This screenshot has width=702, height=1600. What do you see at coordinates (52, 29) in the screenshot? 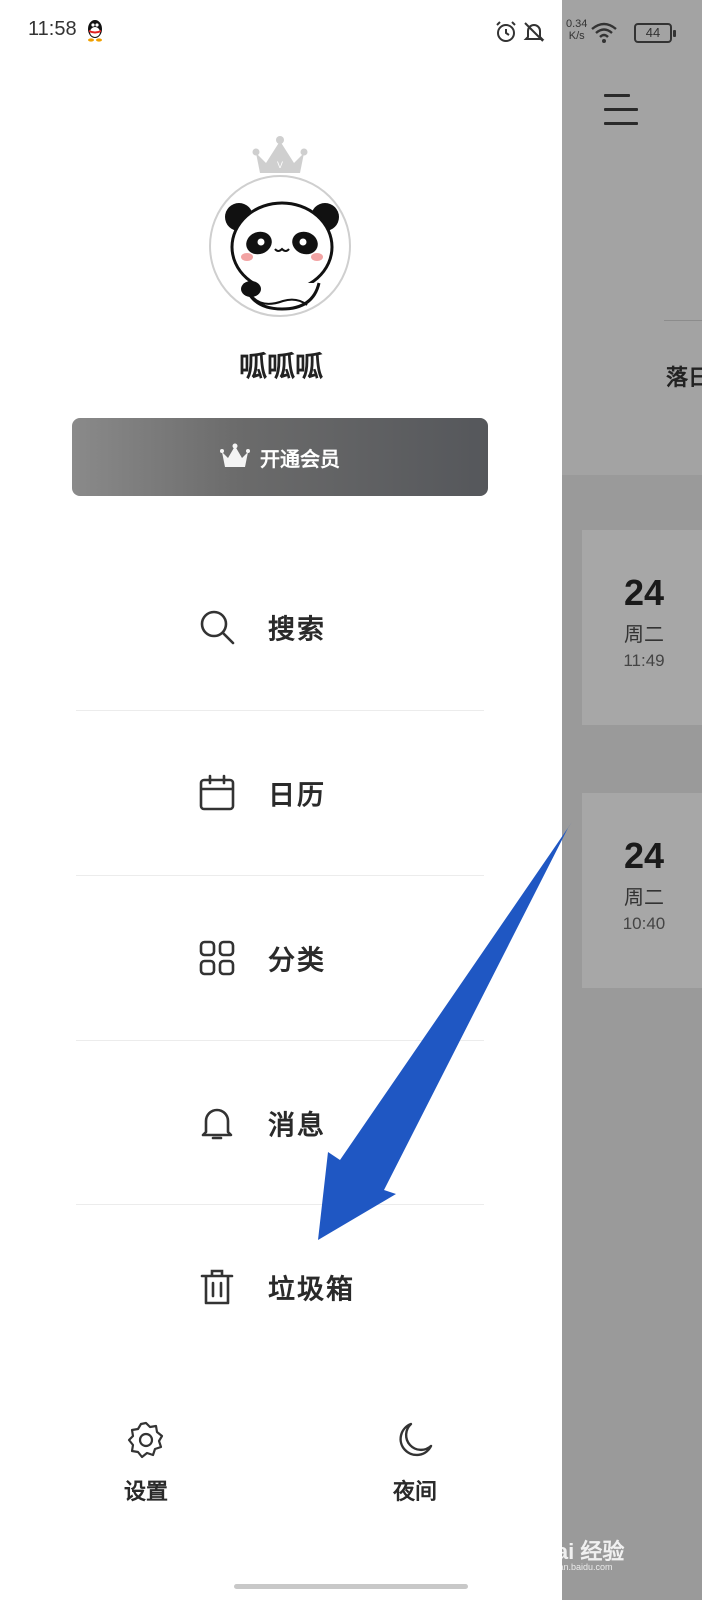
I see `status-time: 11:58` at bounding box center [52, 29].